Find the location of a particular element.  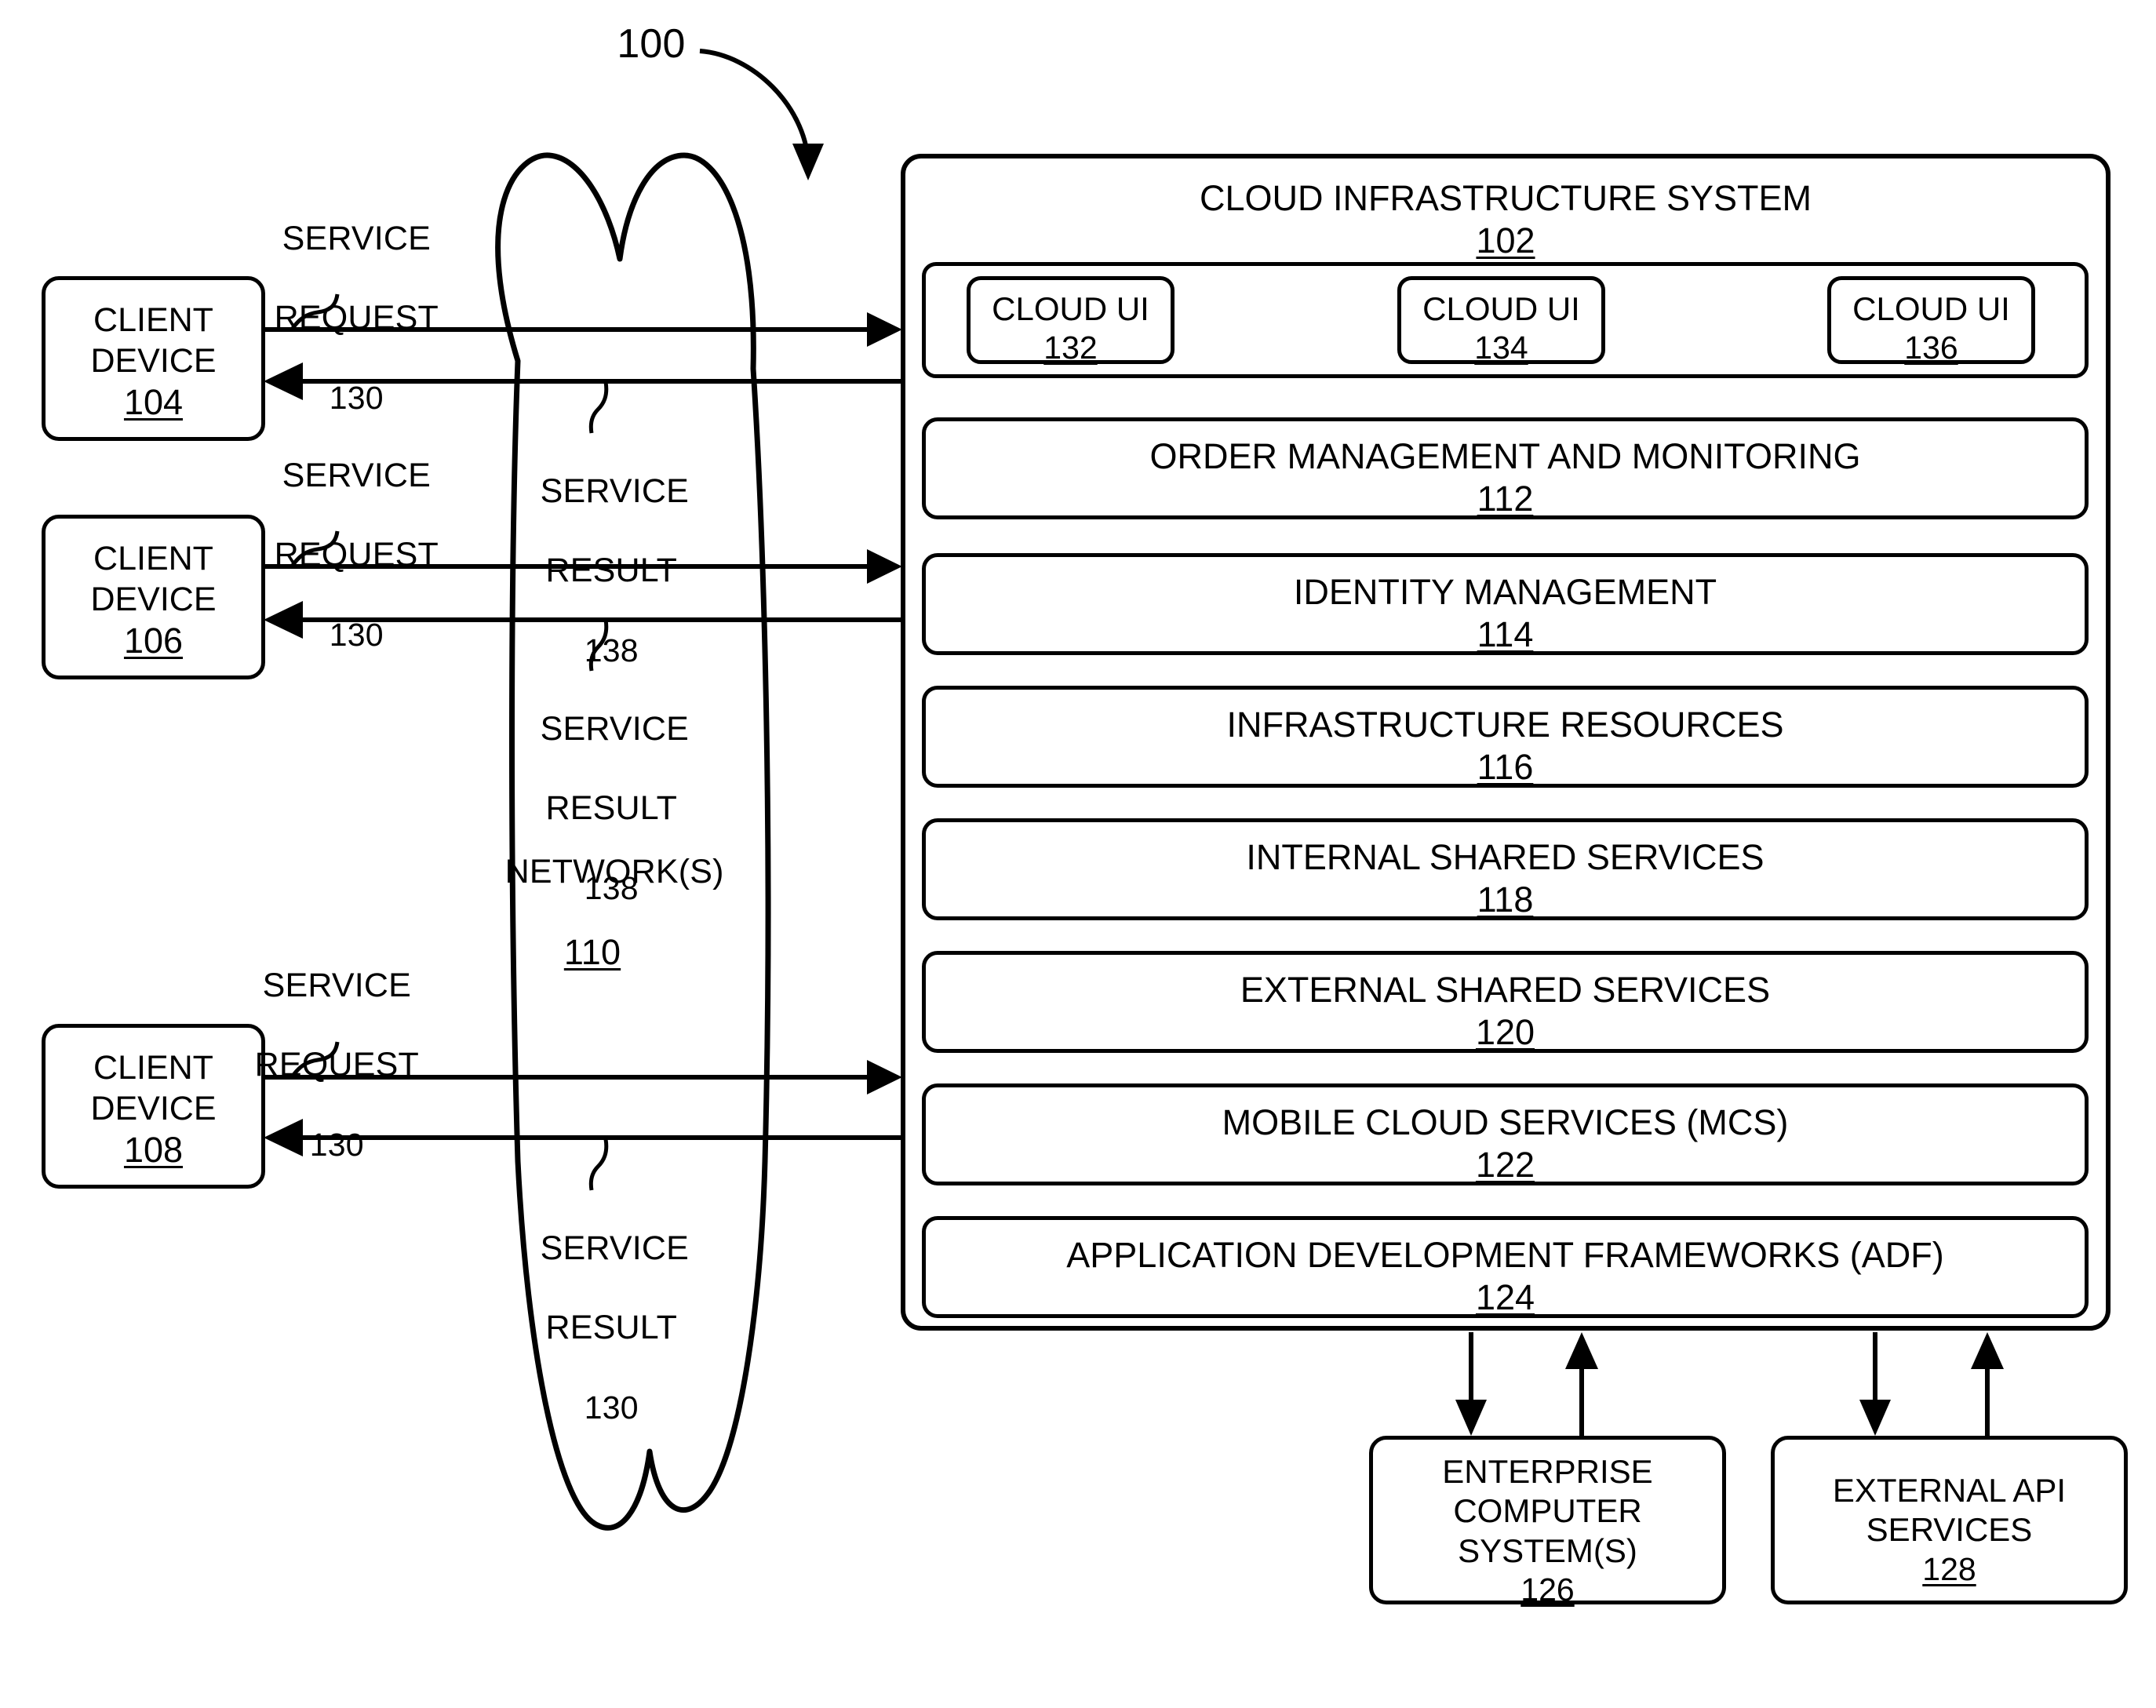

client-108-line2: DEVICE is located at coordinates (153, 1108).